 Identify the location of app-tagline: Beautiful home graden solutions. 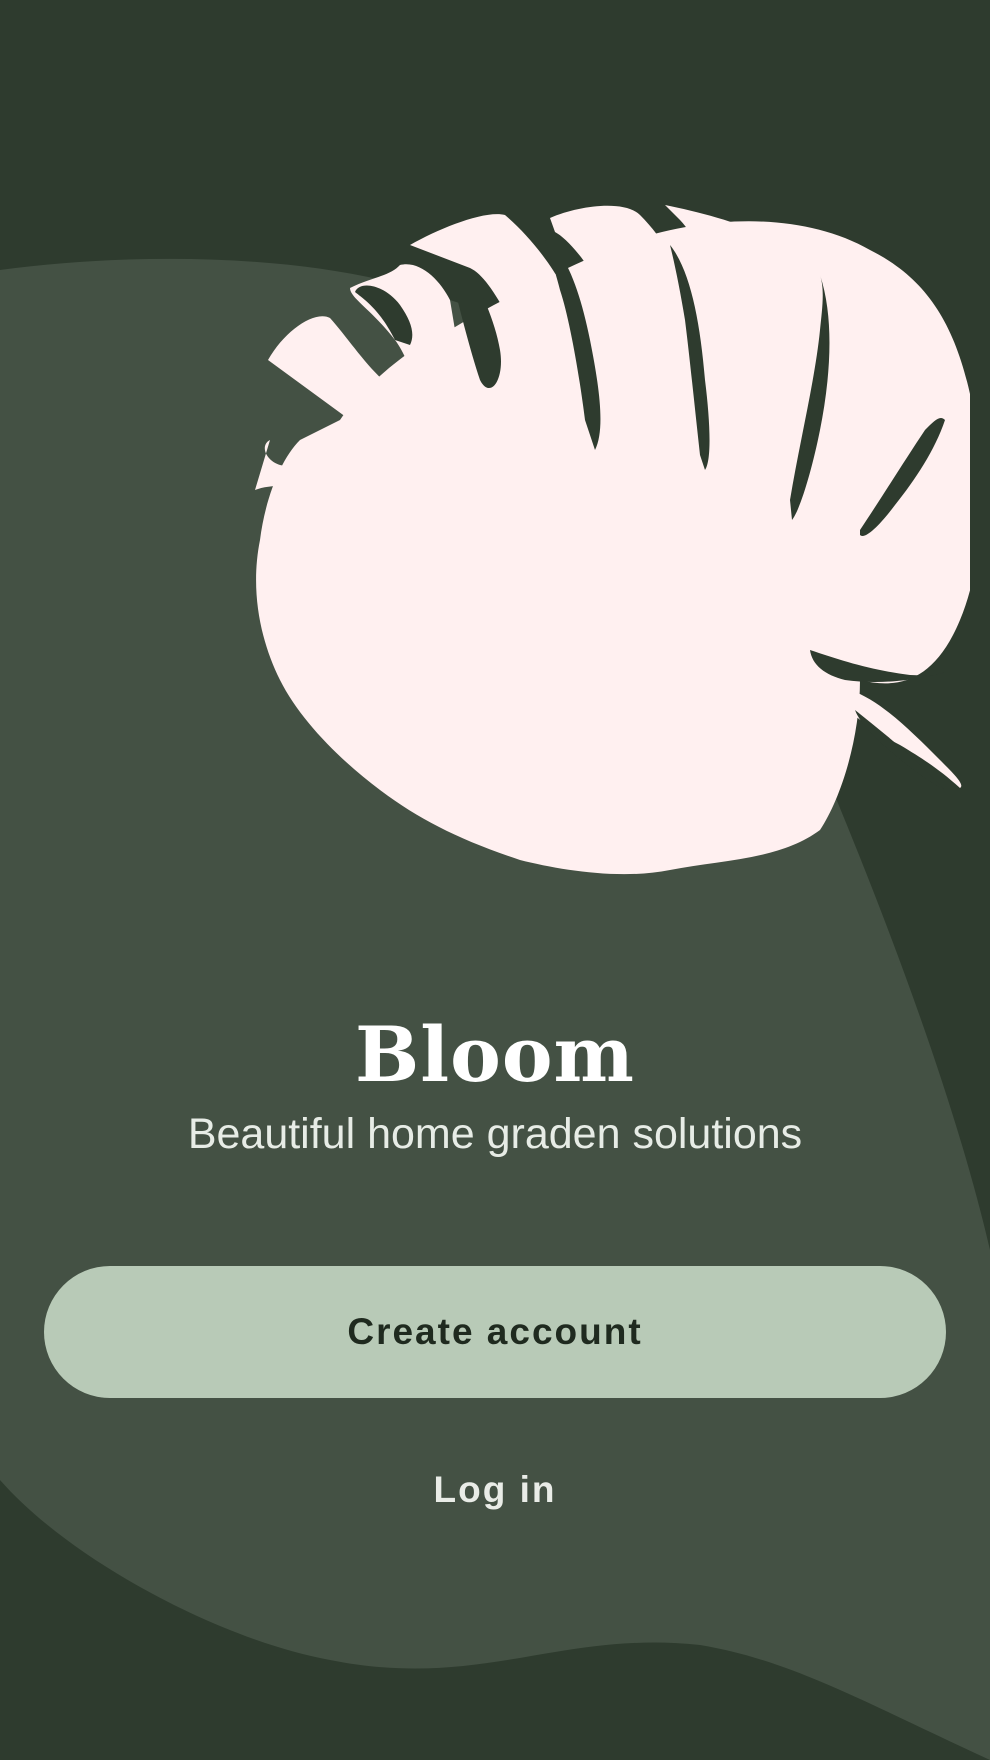
(495, 1134).